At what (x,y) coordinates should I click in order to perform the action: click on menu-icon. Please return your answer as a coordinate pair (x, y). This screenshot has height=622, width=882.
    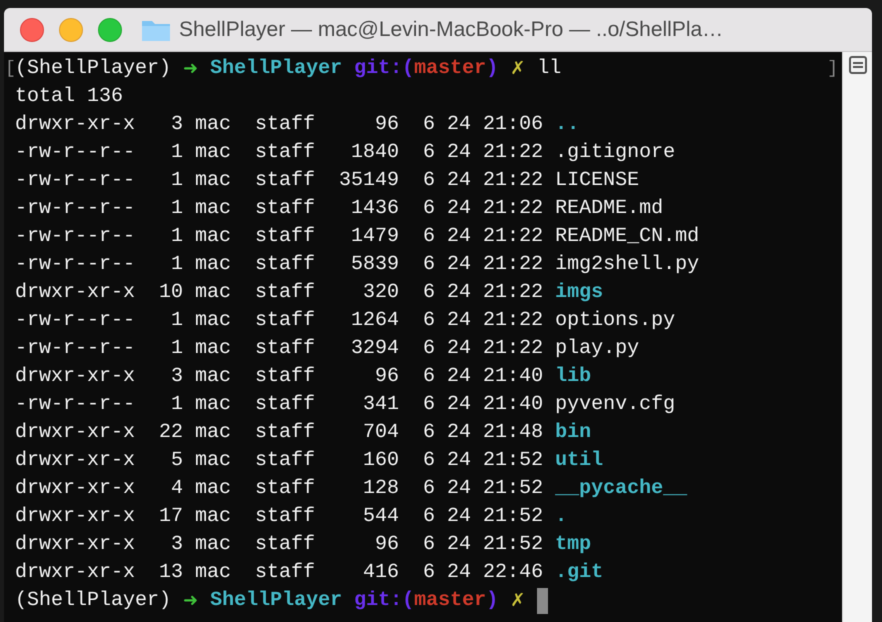
    Looking at the image, I should click on (857, 65).